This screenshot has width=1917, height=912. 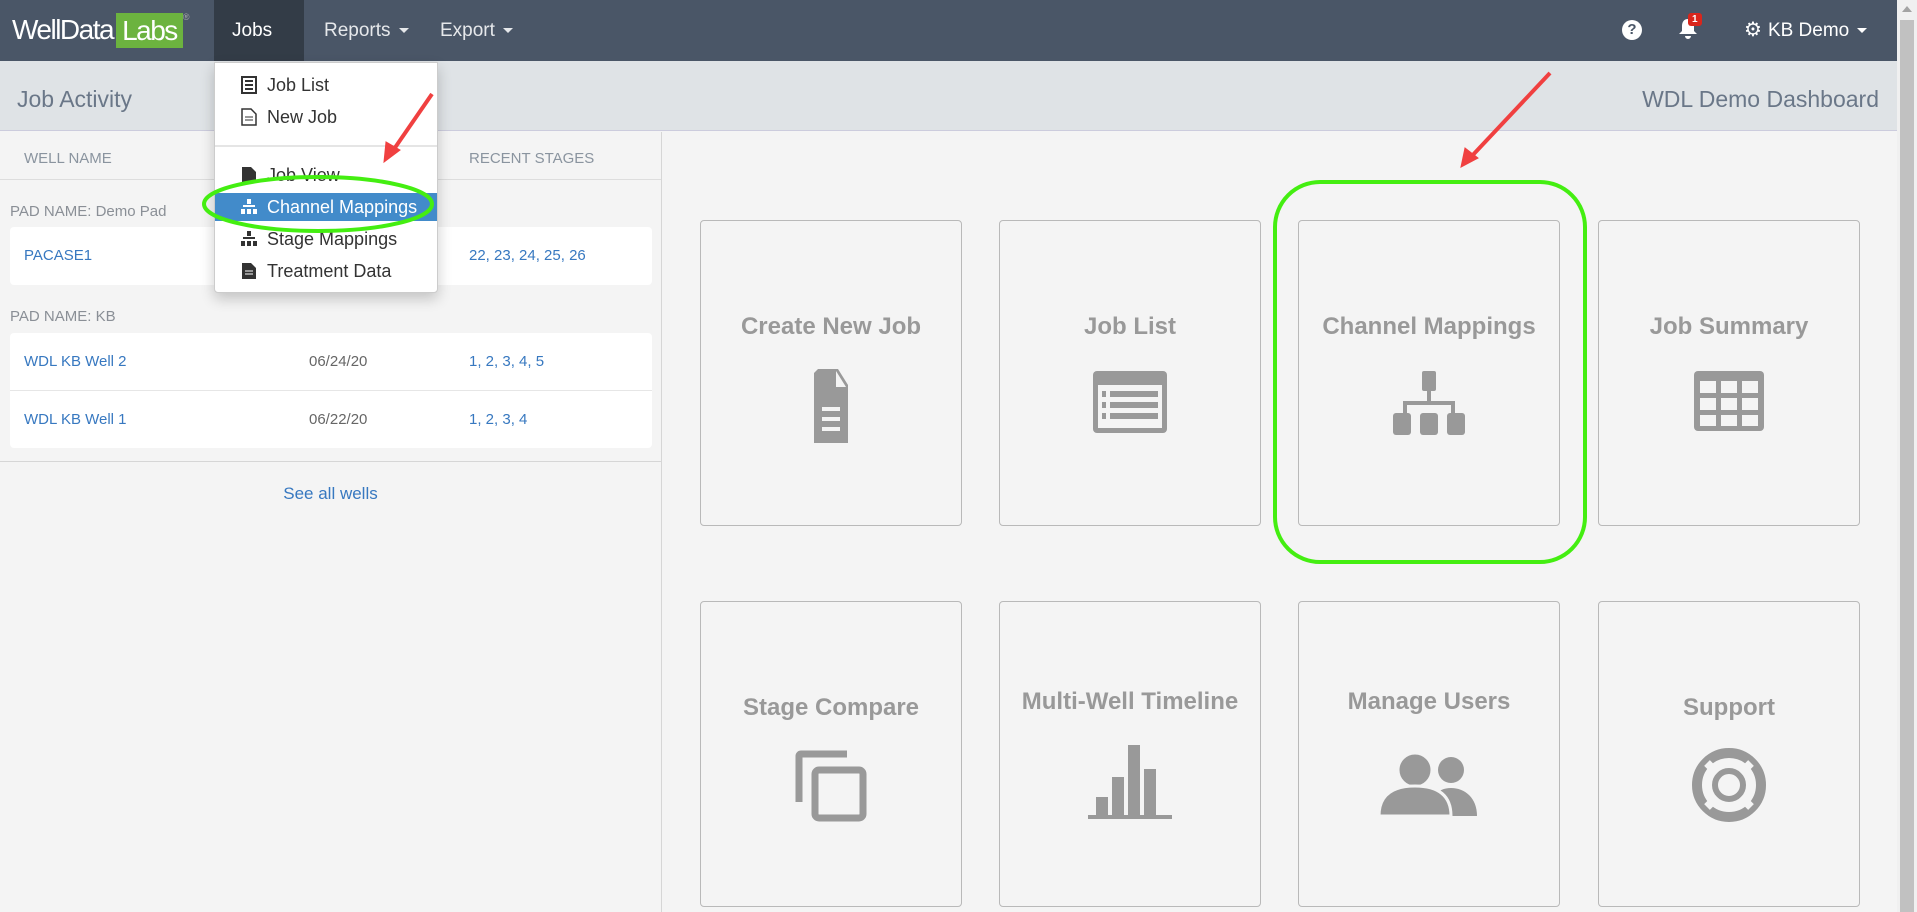 I want to click on user-name: KB Demo, so click(x=1808, y=30).